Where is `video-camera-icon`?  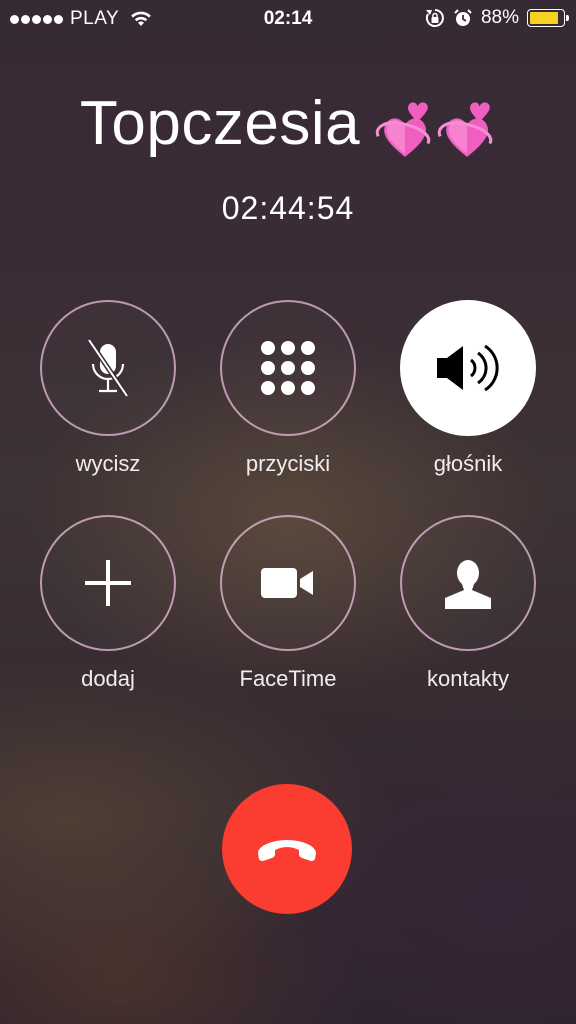
video-camera-icon is located at coordinates (287, 583).